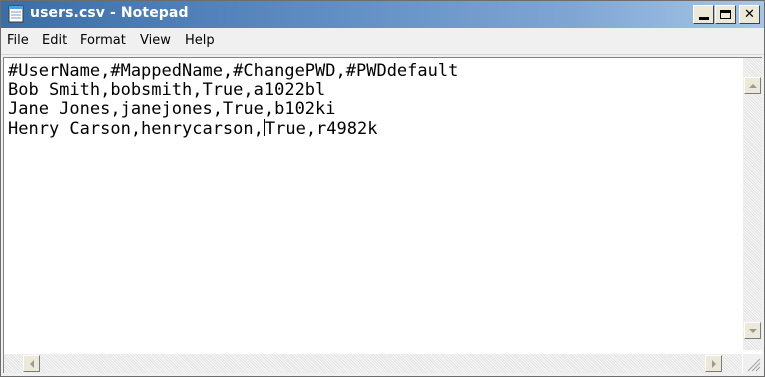 Image resolution: width=765 pixels, height=377 pixels. Describe the element at coordinates (54, 40) in the screenshot. I see `menu-edit: Edit` at that location.